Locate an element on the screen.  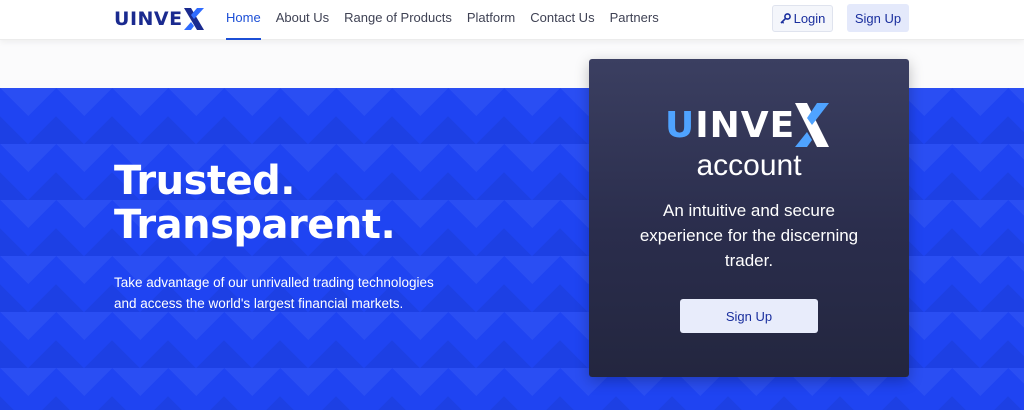
signup-button: Sign Up is located at coordinates (878, 18).